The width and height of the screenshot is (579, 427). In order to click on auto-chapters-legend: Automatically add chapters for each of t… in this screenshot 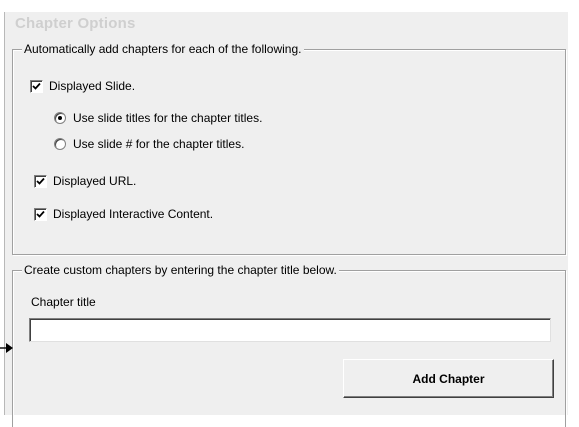, I will do `click(163, 49)`.